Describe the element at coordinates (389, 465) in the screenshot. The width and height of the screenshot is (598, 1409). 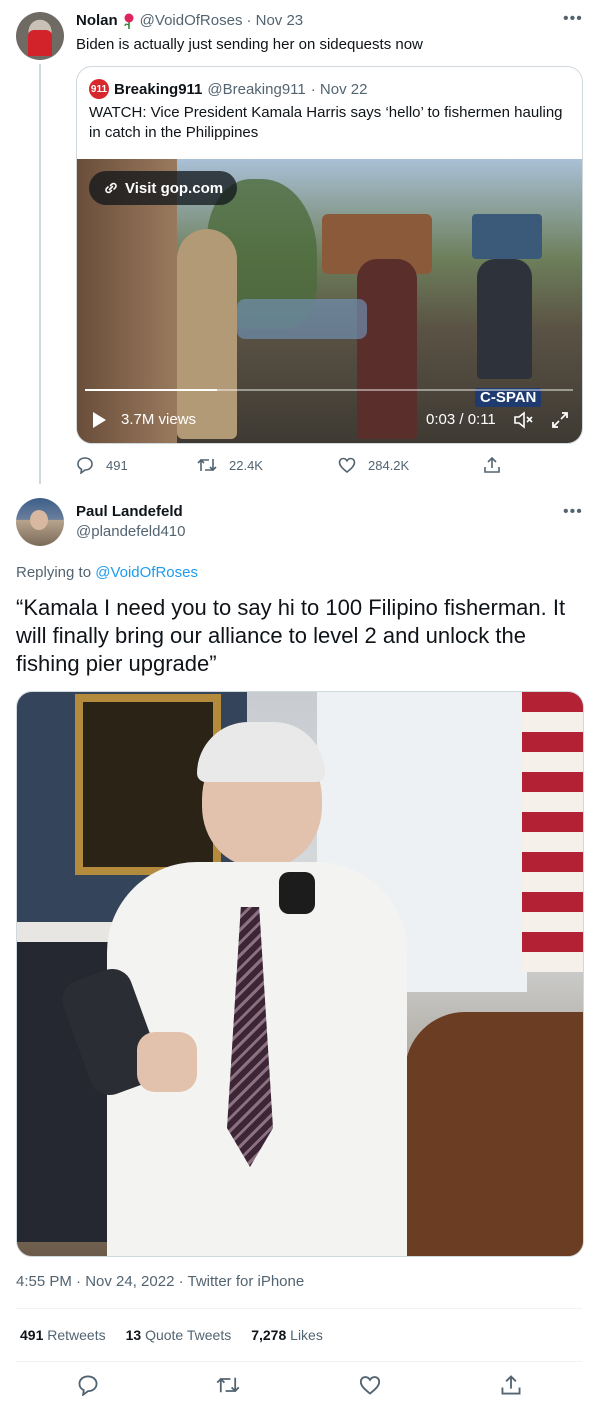
I see `like-count: 284.2K` at that location.